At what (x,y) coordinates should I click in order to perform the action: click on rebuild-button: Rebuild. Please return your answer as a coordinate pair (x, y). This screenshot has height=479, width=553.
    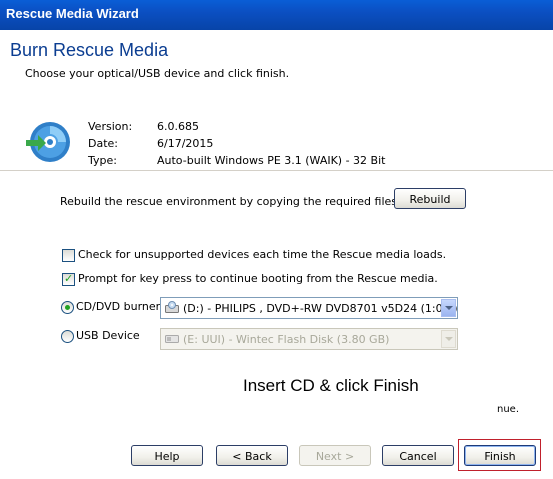
    Looking at the image, I should click on (430, 198).